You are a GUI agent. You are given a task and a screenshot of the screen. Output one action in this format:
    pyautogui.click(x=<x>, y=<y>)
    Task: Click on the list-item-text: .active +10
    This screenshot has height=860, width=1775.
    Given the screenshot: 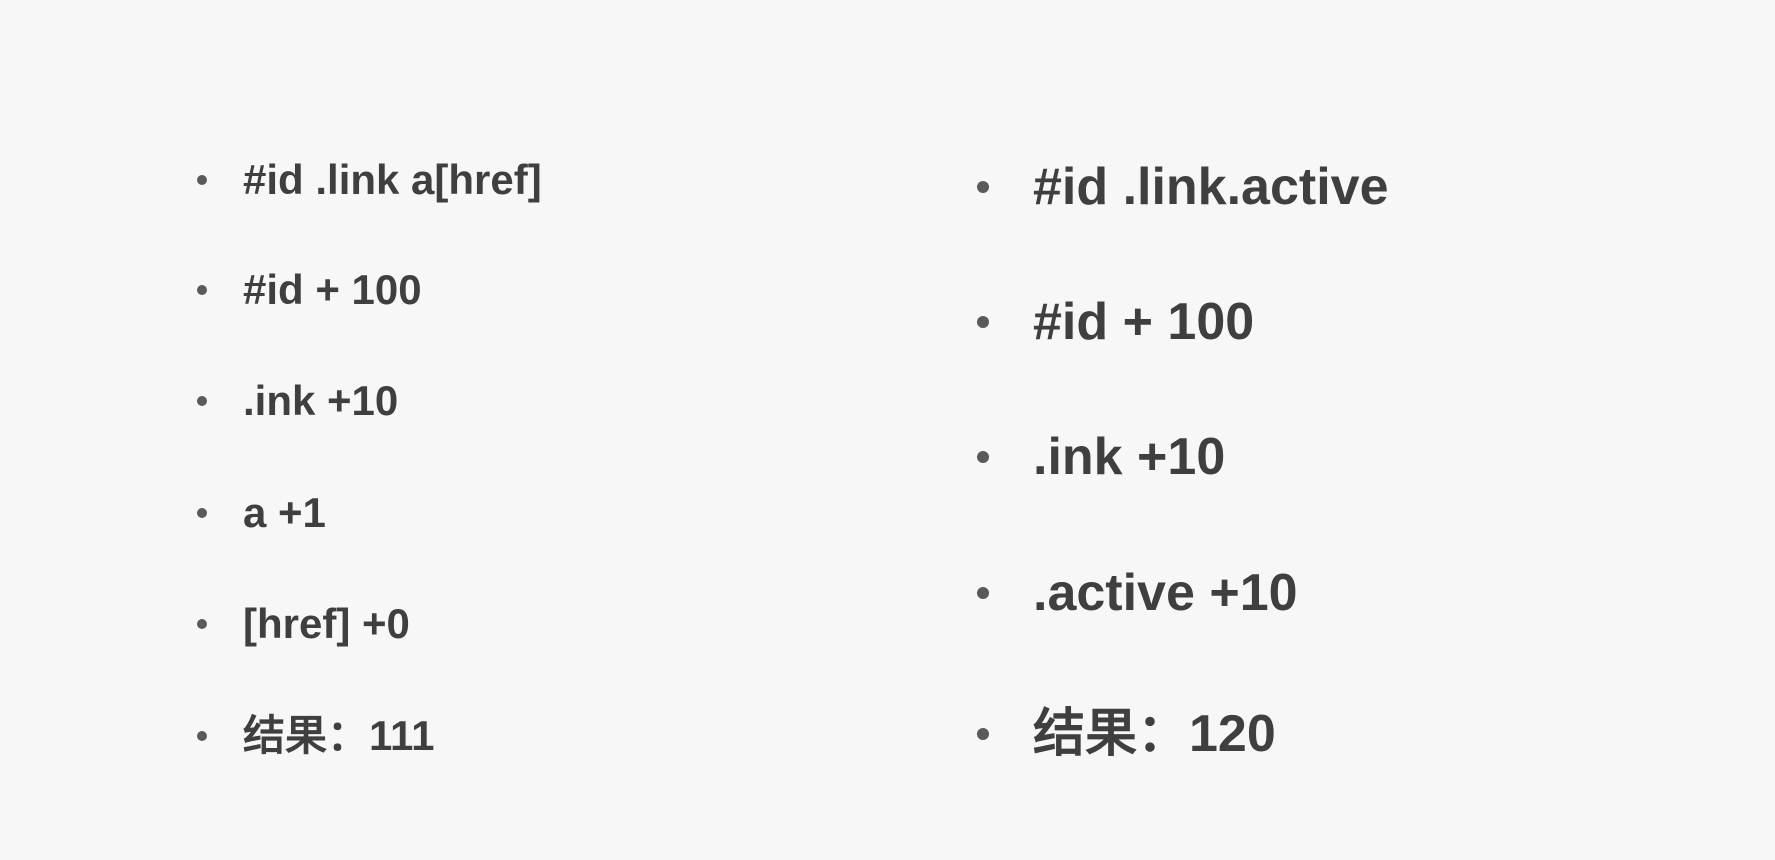 What is the action you would take?
    pyautogui.click(x=1165, y=593)
    